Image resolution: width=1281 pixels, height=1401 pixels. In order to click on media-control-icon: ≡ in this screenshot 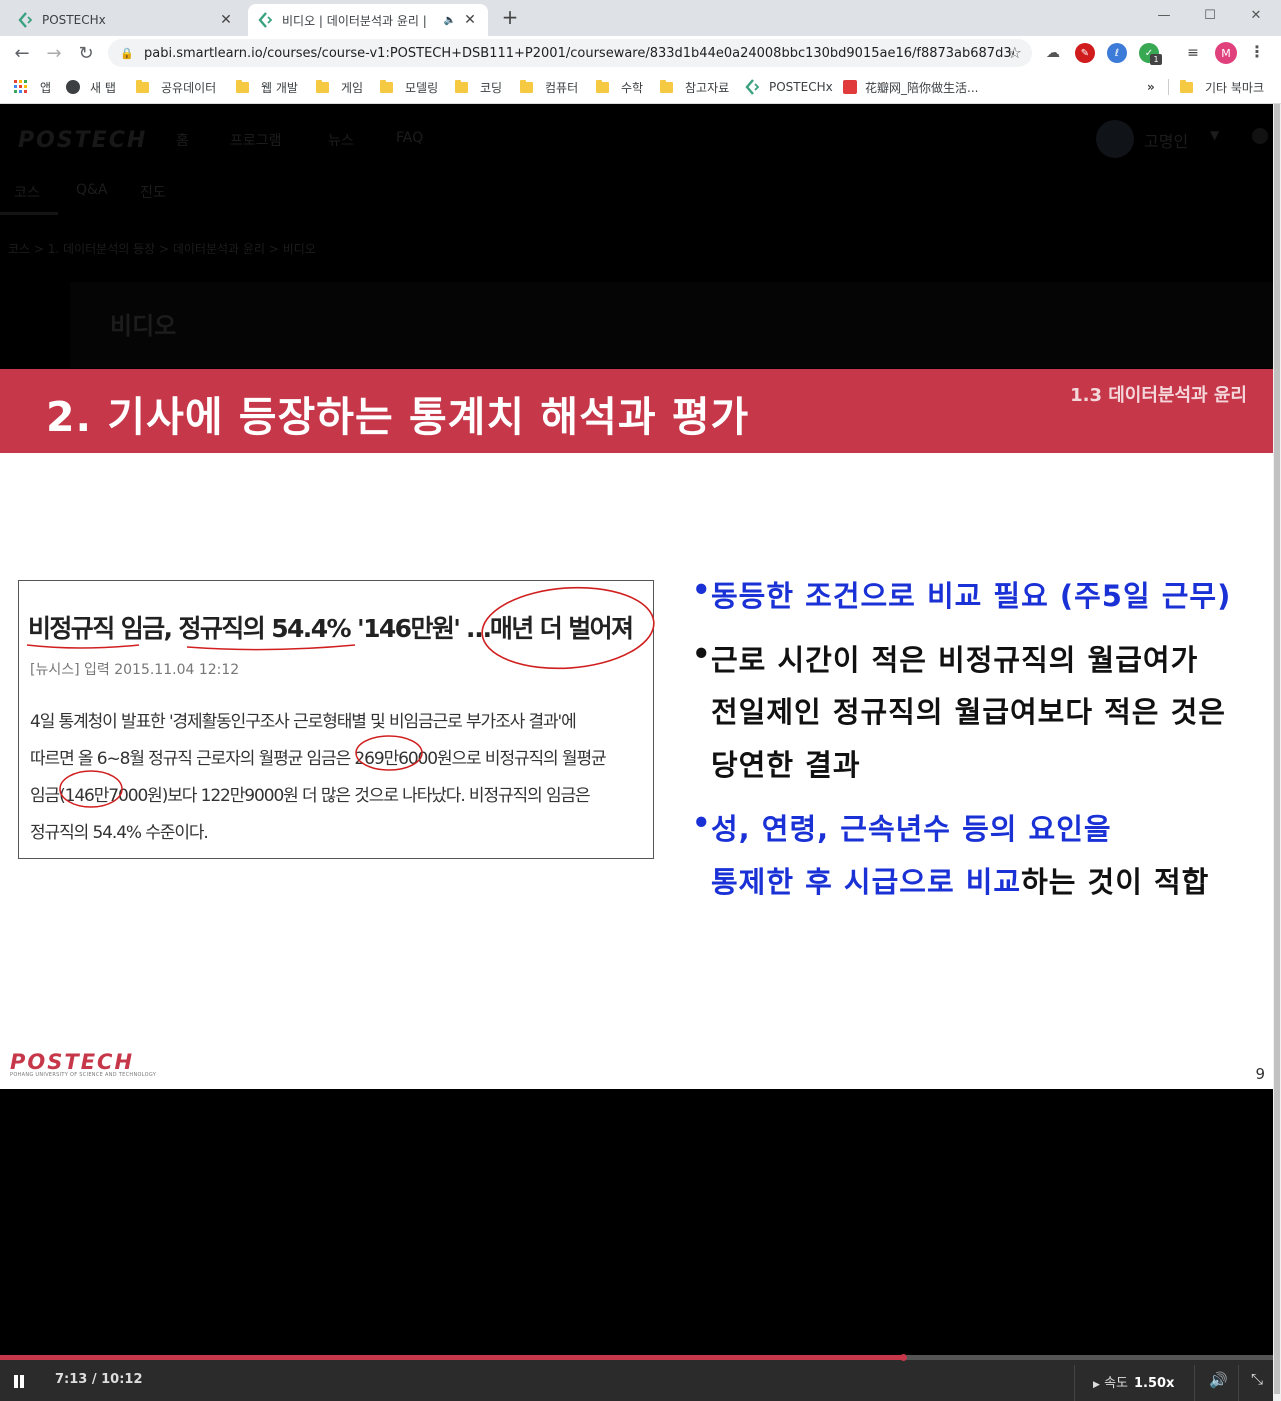, I will do `click(1193, 53)`.